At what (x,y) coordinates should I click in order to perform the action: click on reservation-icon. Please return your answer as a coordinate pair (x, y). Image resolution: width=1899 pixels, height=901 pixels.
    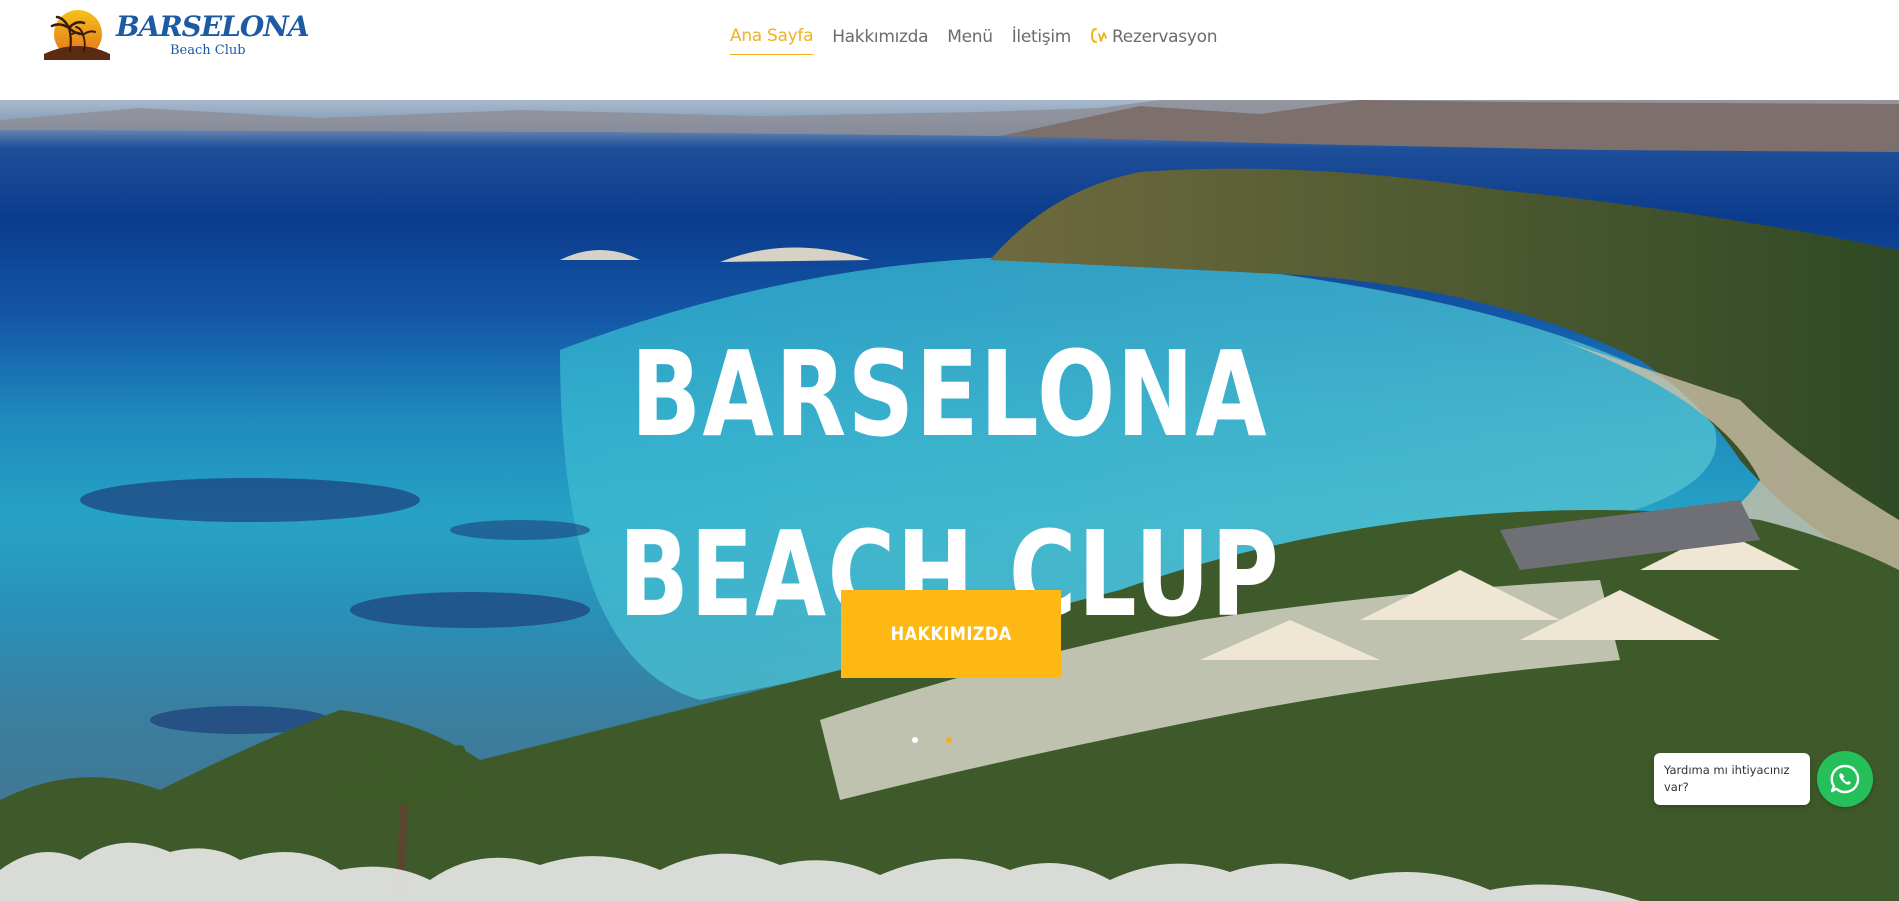
    Looking at the image, I should click on (1099, 35).